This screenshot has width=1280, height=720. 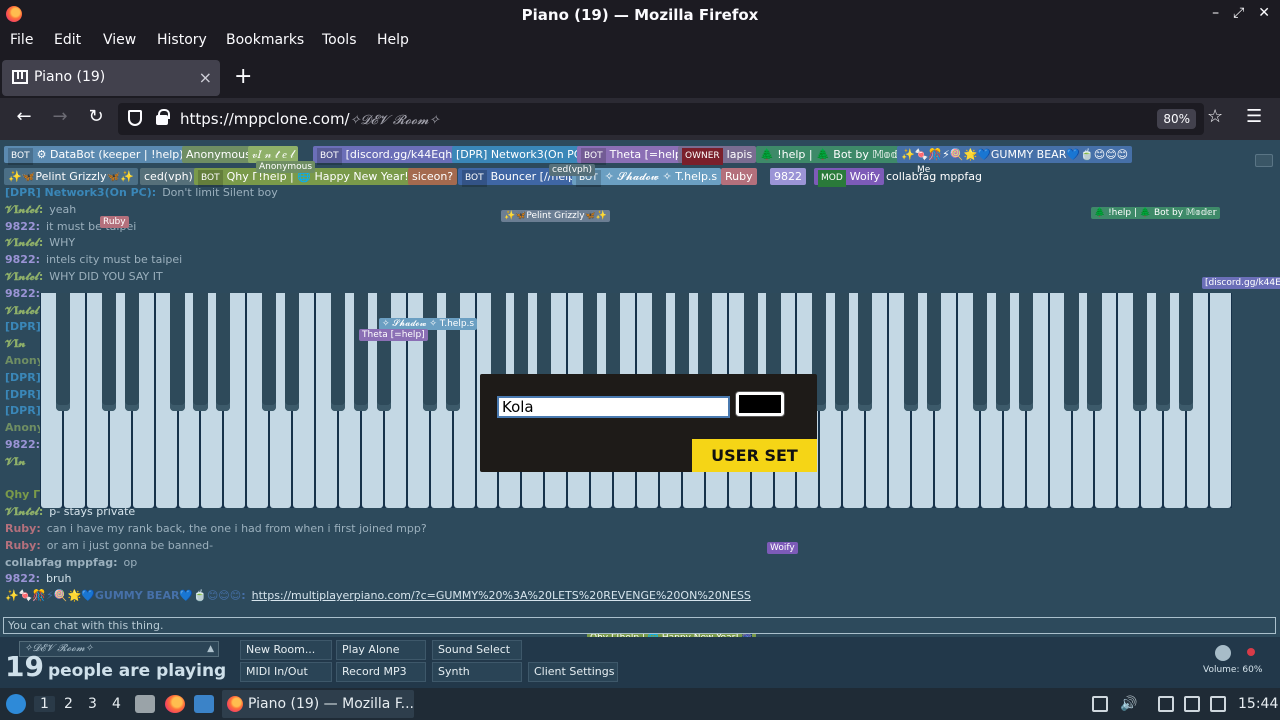 I want to click on record-indicator, so click(x=1251, y=652).